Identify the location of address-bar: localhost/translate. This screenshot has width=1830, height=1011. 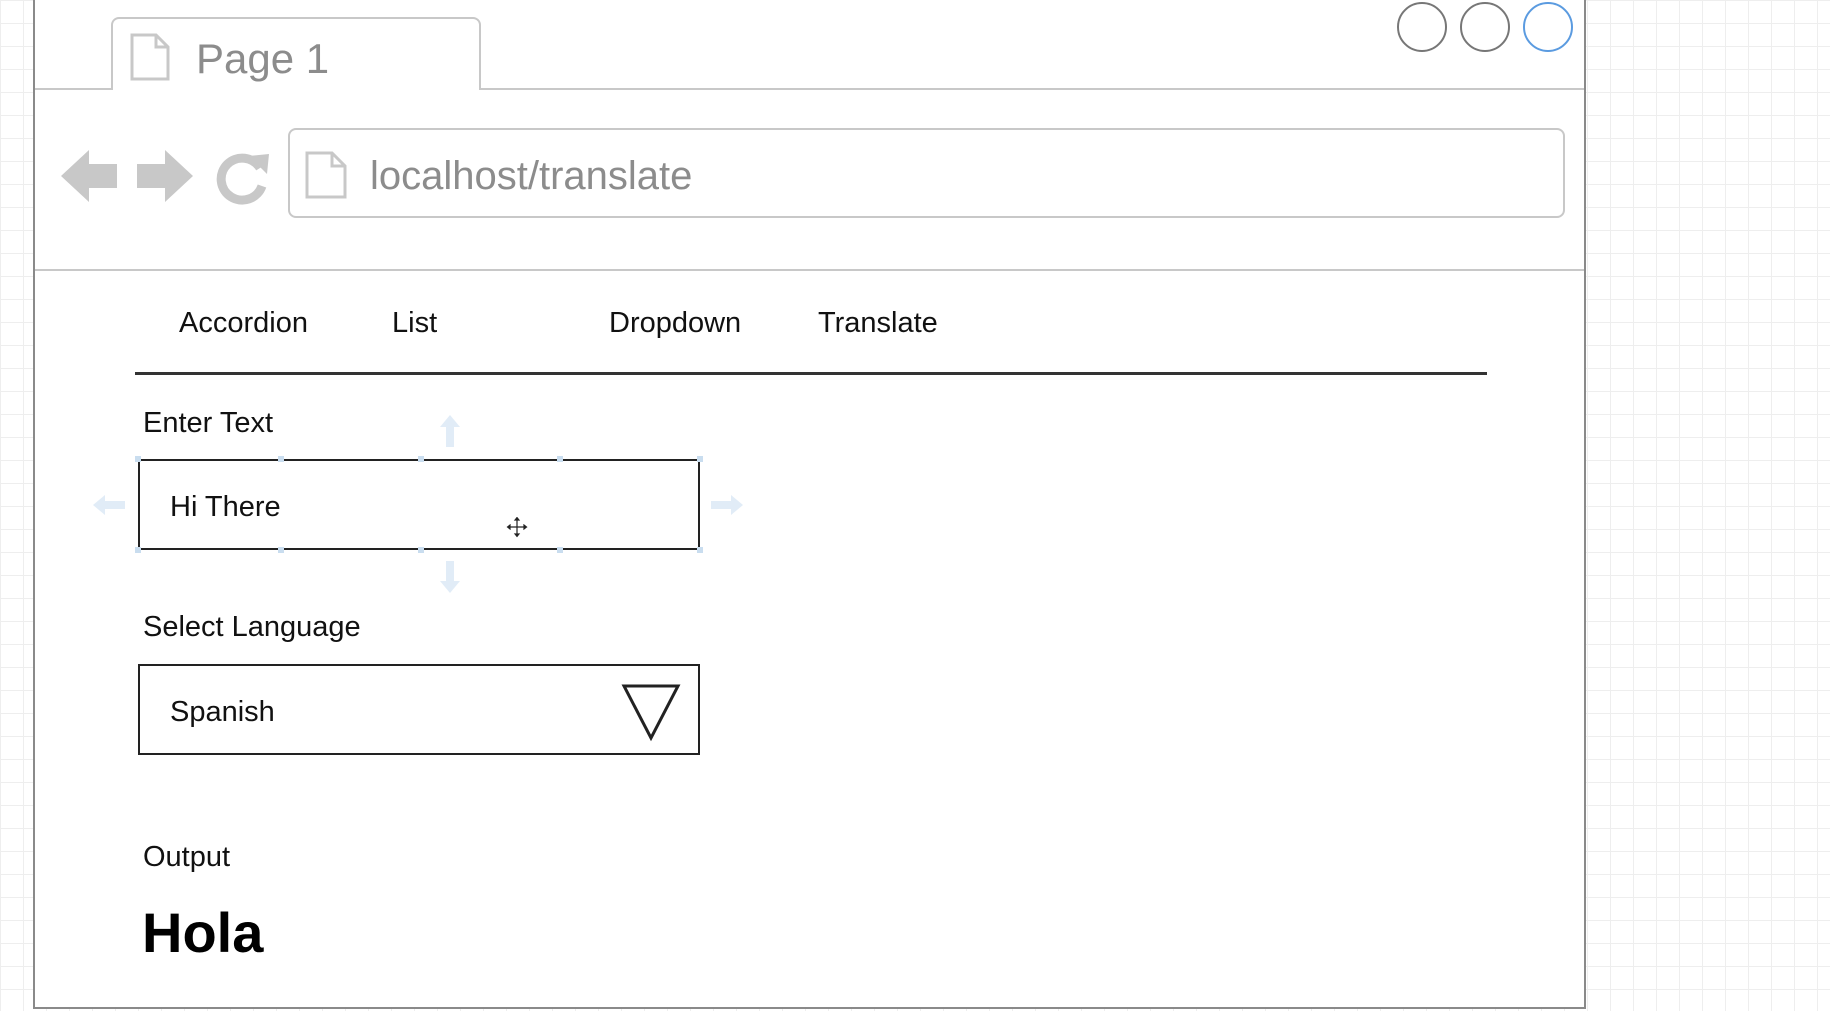
(926, 173).